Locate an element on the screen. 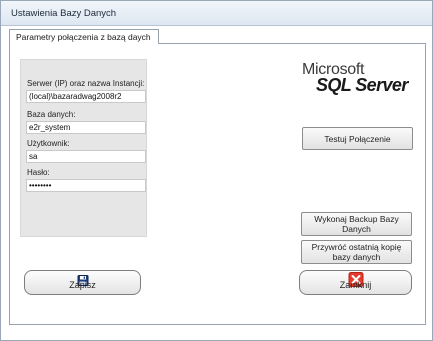 The width and height of the screenshot is (433, 341). server-input is located at coordinates (86, 96).